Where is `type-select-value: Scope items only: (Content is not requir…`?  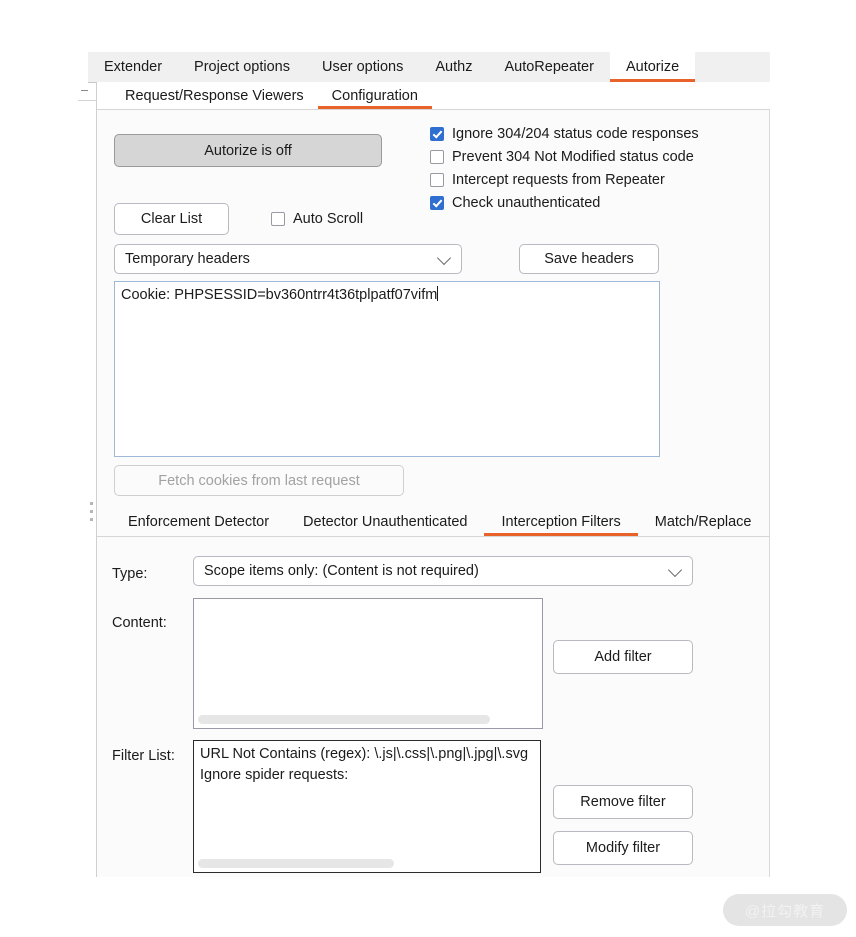 type-select-value: Scope items only: (Content is not requir… is located at coordinates (341, 571).